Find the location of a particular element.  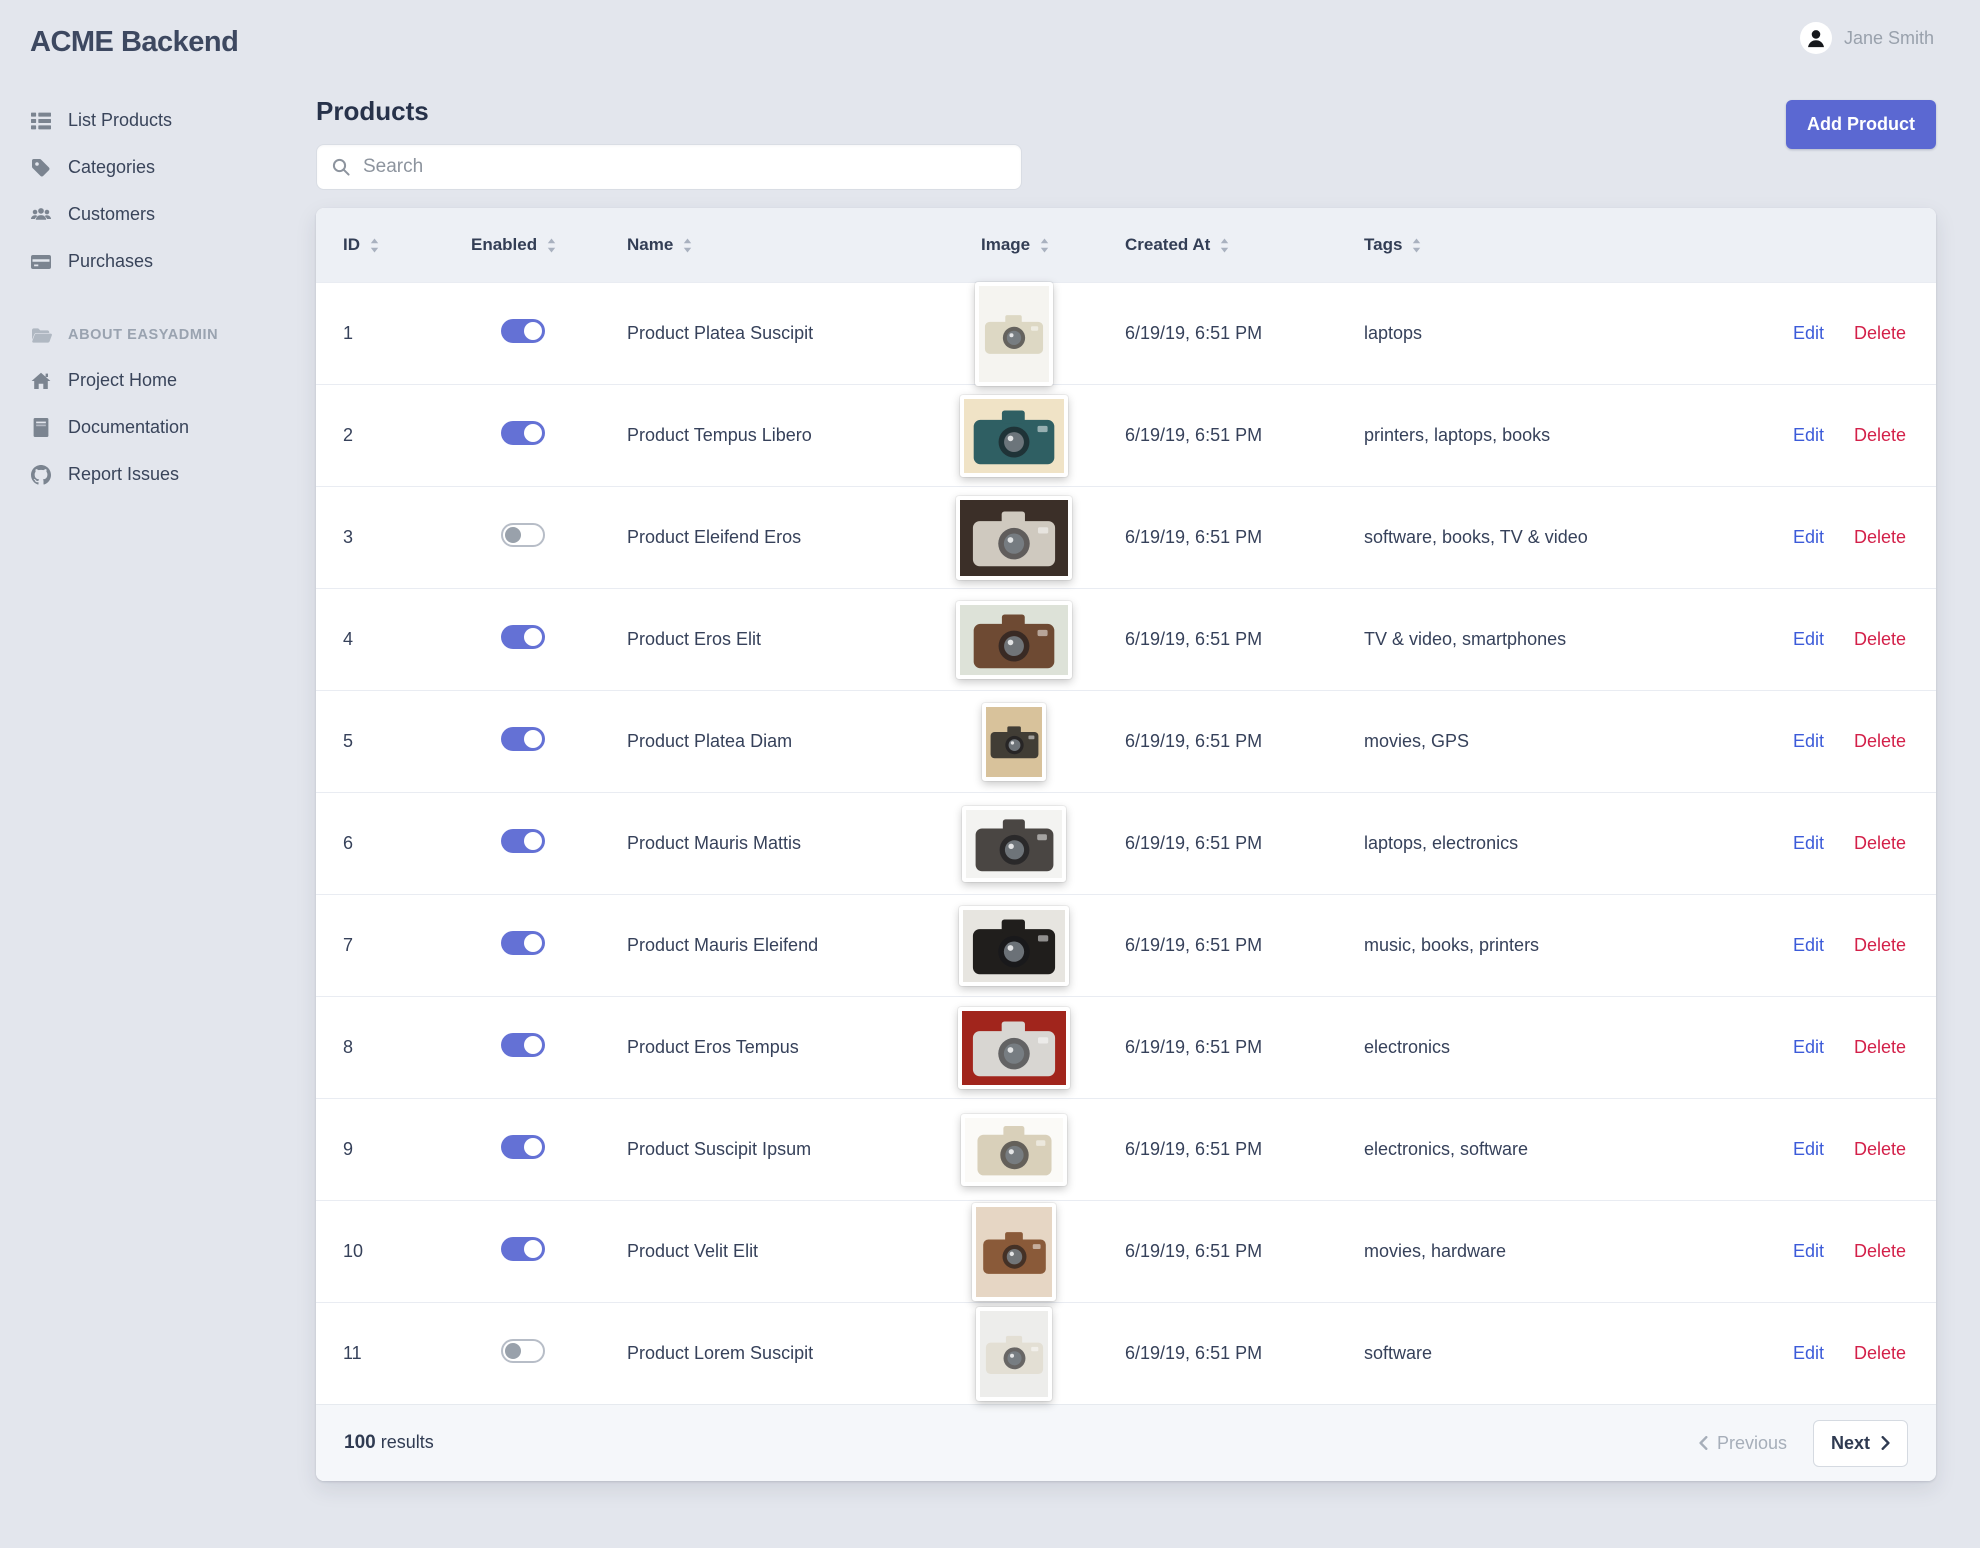

search-icon is located at coordinates (341, 167).